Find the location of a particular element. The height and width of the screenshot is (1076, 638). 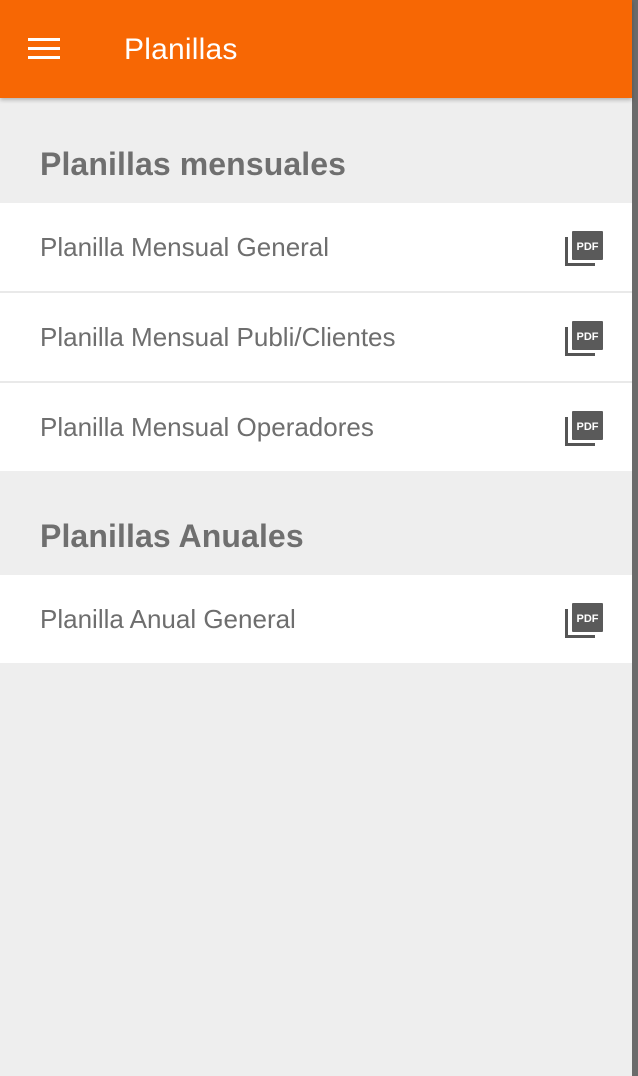

list-item-monthly-publi-clientes: Planilla Mensual Publi/Clientes PDF is located at coordinates (316, 337).